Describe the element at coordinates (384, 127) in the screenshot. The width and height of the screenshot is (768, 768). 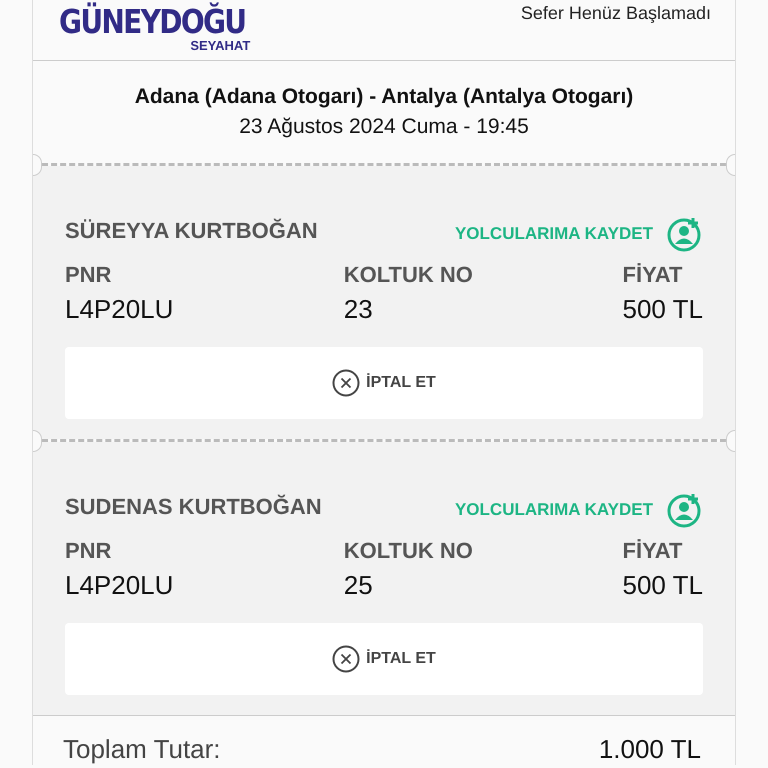
I see `trip-datetime: 23 Ağustos 2024 Cuma - 19:45` at that location.